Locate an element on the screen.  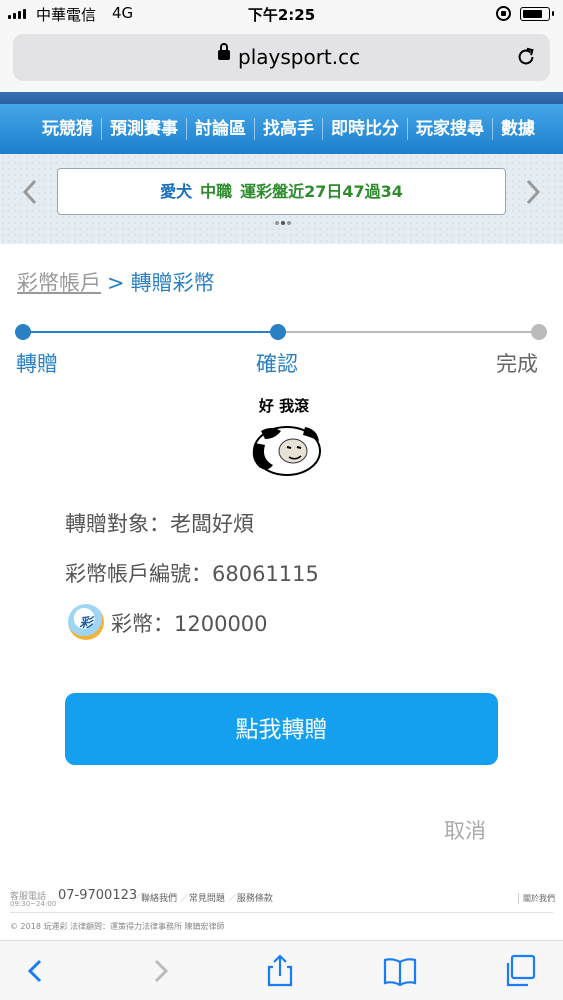
nav-item-5: 玩家搜尋 is located at coordinates (450, 129).